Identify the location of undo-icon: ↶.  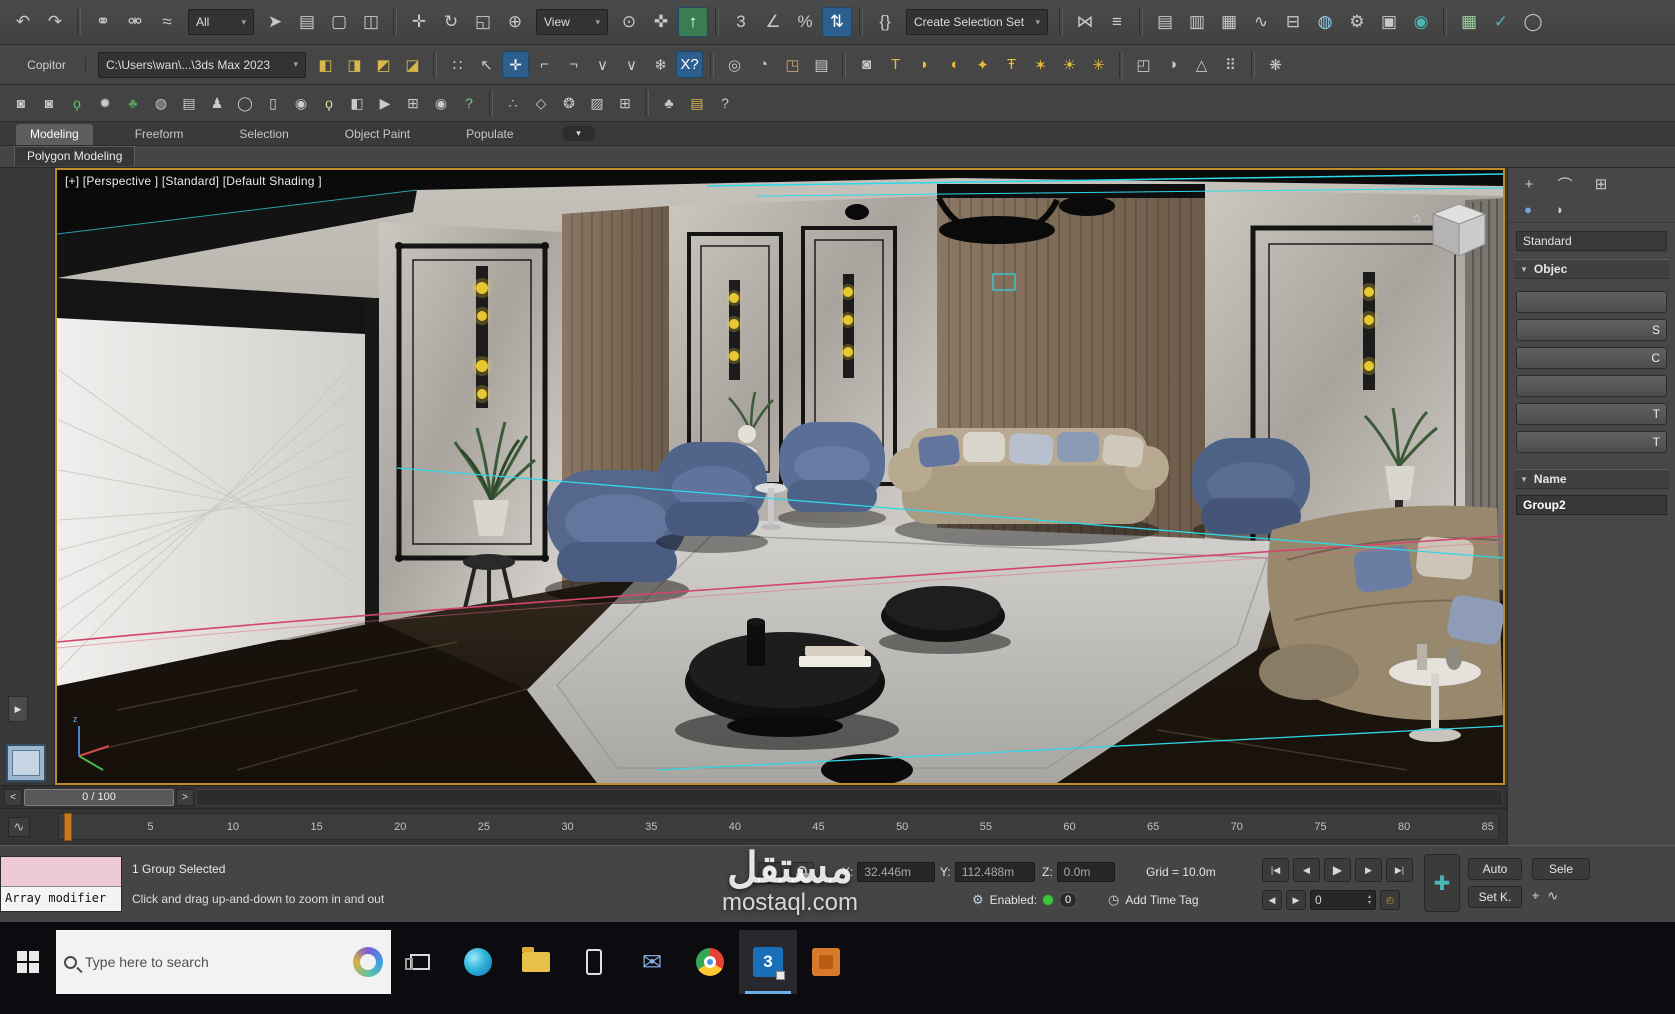
(23, 22).